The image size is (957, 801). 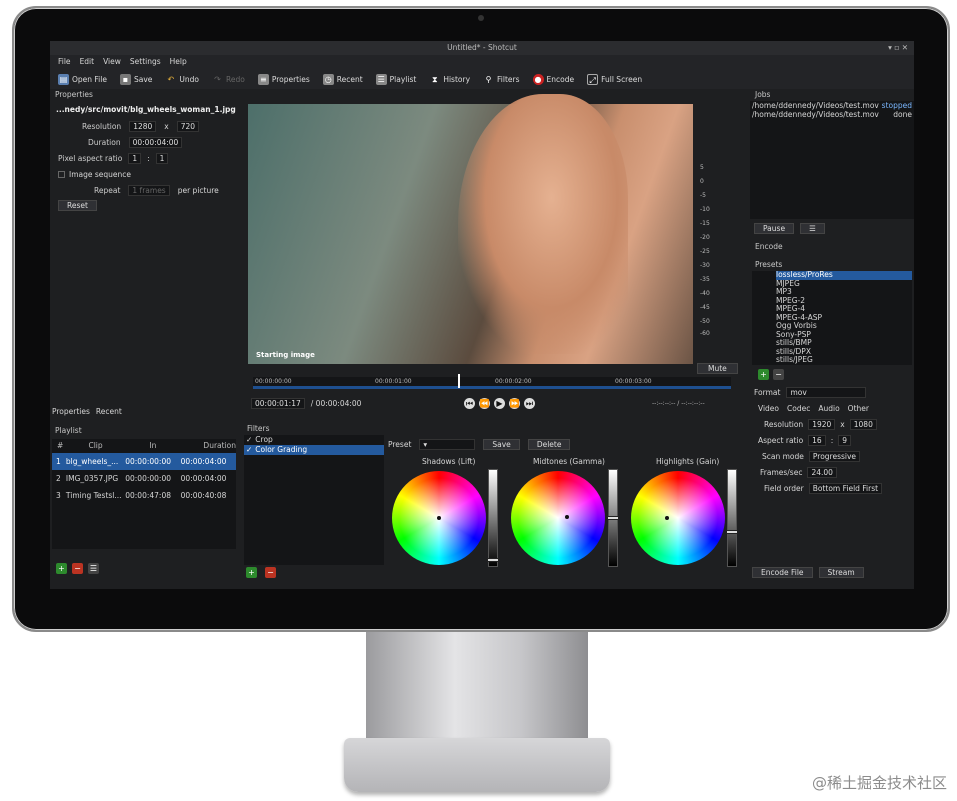 I want to click on skip-next-icon: ⏭, so click(x=529, y=403).